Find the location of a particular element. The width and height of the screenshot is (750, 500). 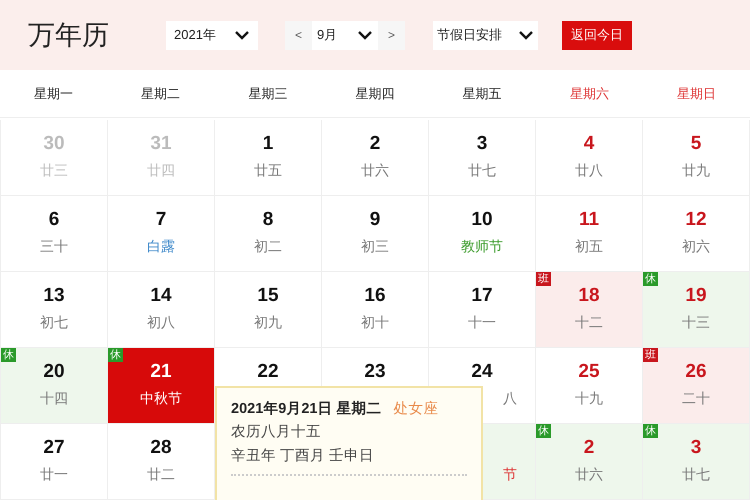

weekday-header: 星期六 is located at coordinates (589, 93).